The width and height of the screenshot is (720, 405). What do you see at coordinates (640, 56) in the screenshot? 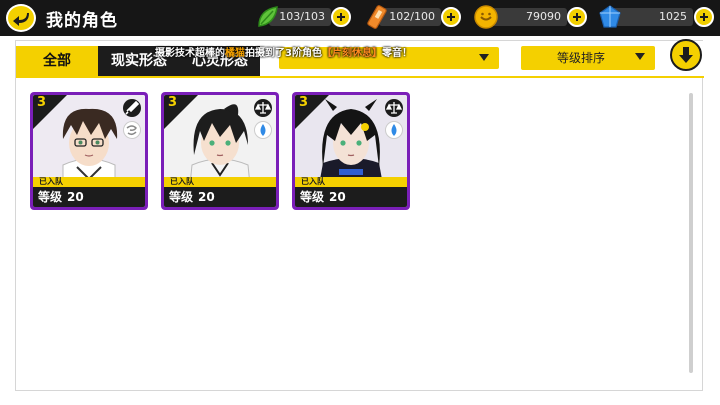
I see `chevron-down-icon` at bounding box center [640, 56].